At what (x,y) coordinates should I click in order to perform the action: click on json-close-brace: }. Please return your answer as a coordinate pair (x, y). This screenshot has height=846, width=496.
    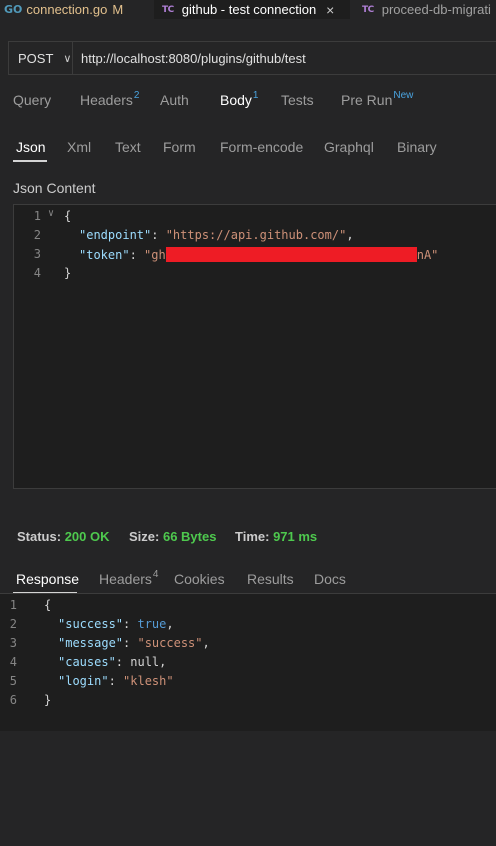
    Looking at the image, I should click on (68, 273).